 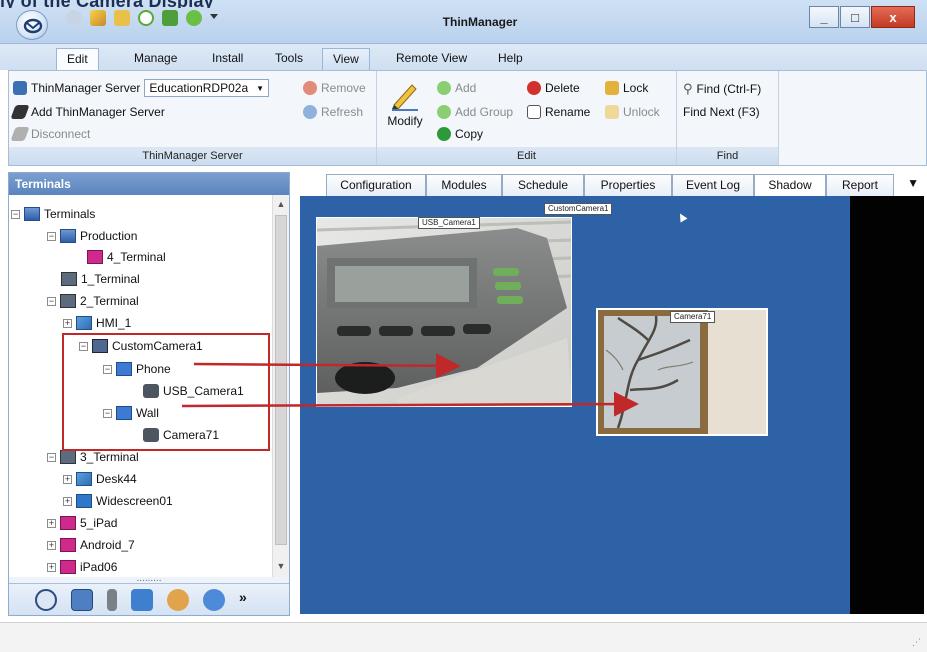 What do you see at coordinates (281, 567) in the screenshot?
I see `scroll-down-icon: ▼` at bounding box center [281, 567].